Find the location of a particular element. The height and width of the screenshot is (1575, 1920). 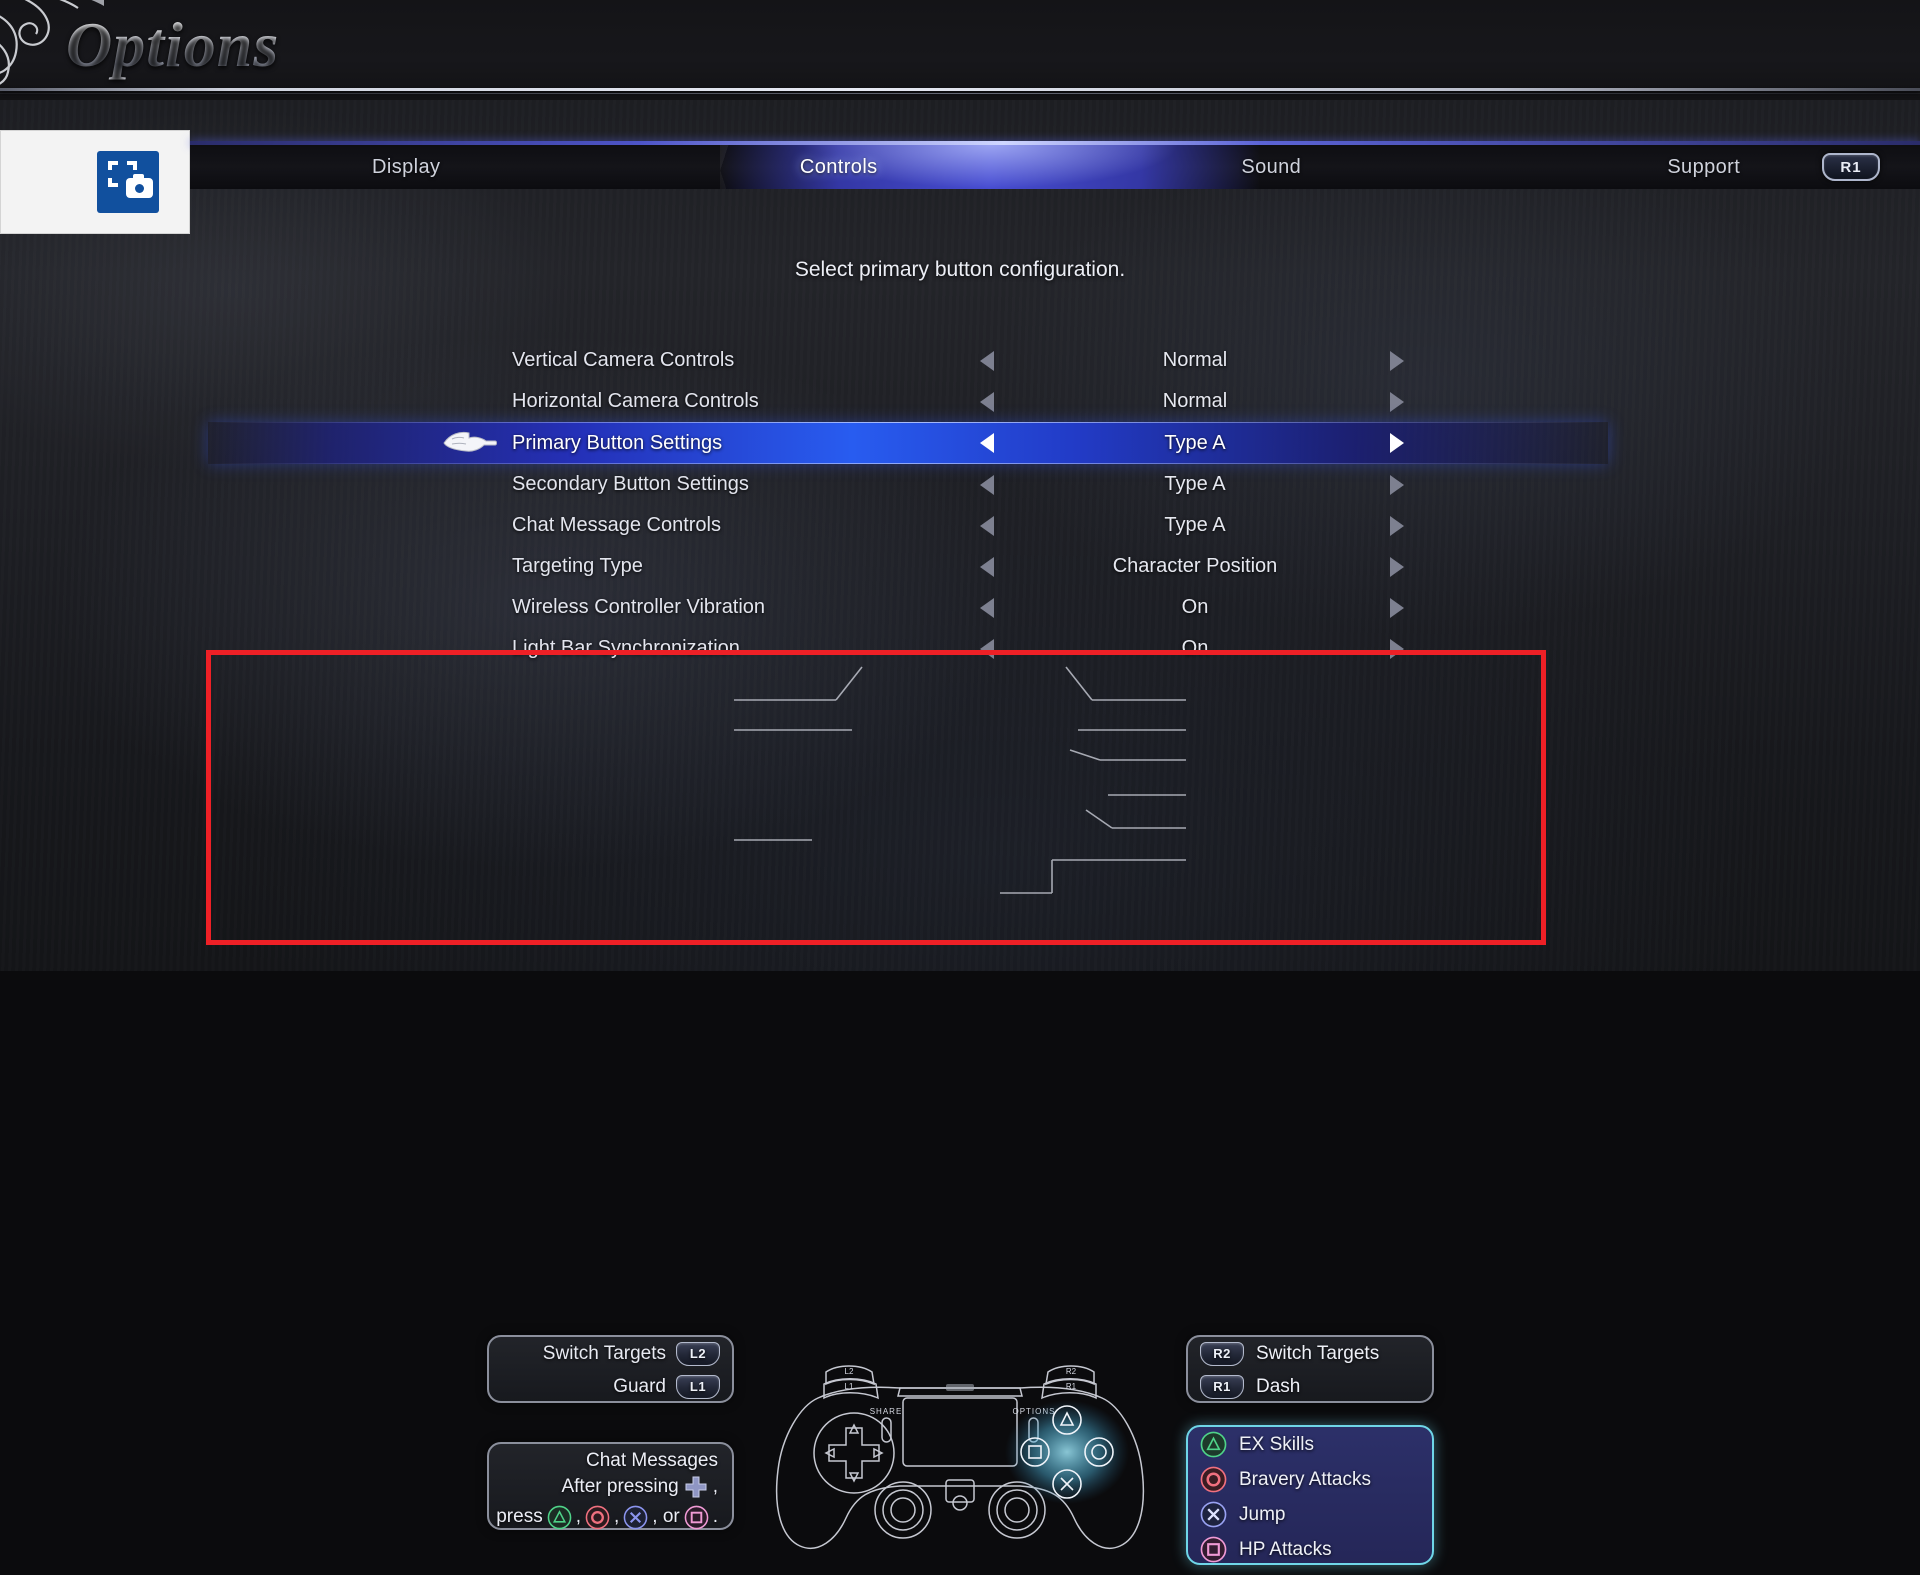

legend-item-hp-attacks: HP Attacks is located at coordinates (1310, 1549).